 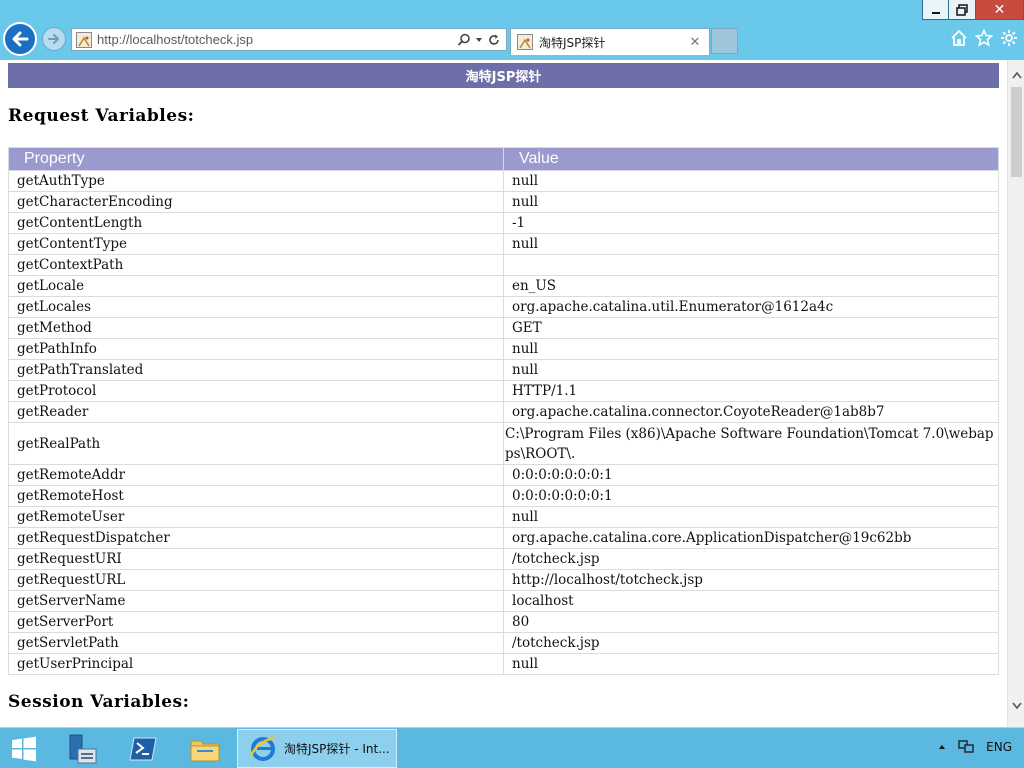 What do you see at coordinates (256, 159) in the screenshot?
I see `header-property: Property` at bounding box center [256, 159].